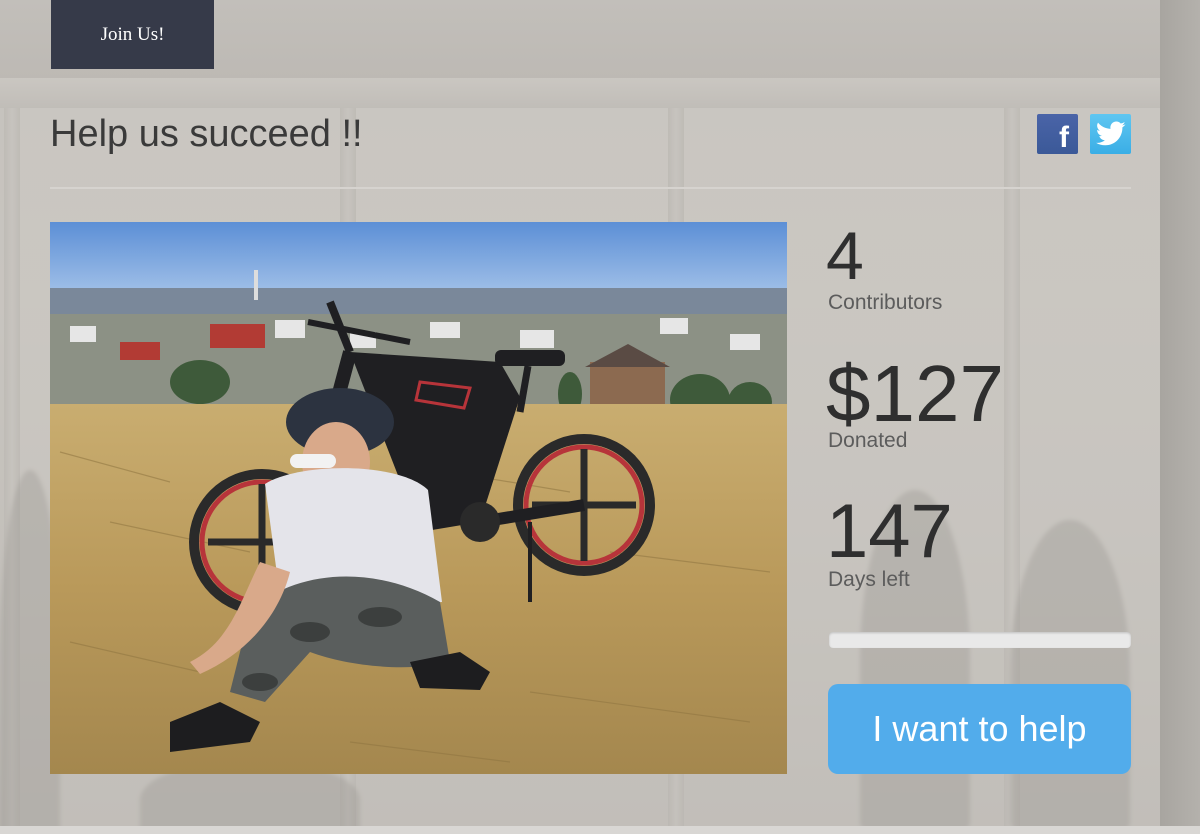  I want to click on donated-label: Donated, so click(868, 440).